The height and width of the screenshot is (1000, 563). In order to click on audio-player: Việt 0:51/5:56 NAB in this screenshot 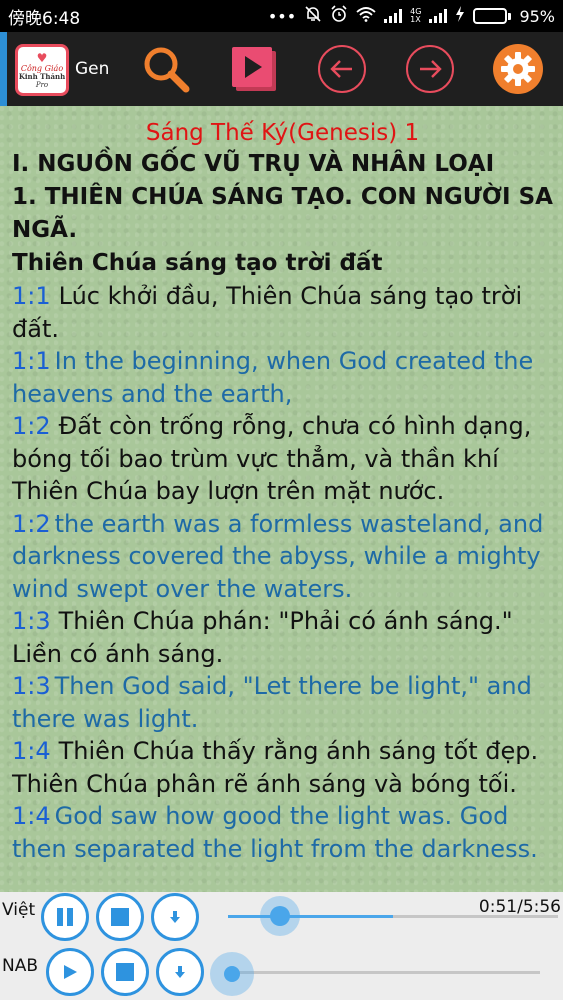, I will do `click(281, 946)`.